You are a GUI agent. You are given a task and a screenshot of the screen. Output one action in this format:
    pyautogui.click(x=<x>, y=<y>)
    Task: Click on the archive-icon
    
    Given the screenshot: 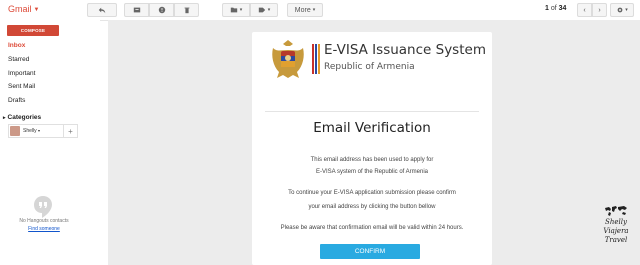 What is the action you would take?
    pyautogui.click(x=136, y=10)
    